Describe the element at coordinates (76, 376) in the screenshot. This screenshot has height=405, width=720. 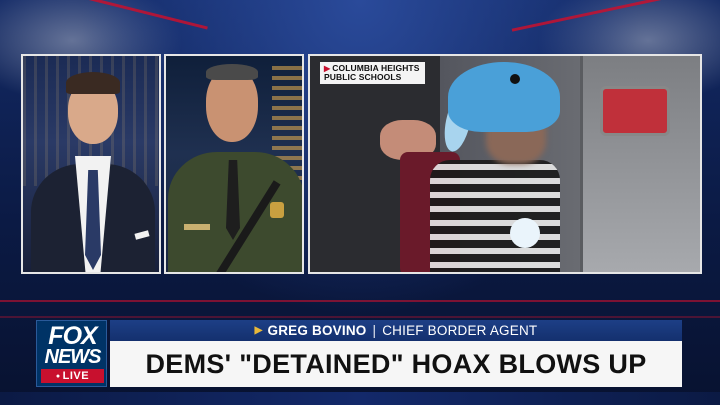
I see `live-label: LIVE` at that location.